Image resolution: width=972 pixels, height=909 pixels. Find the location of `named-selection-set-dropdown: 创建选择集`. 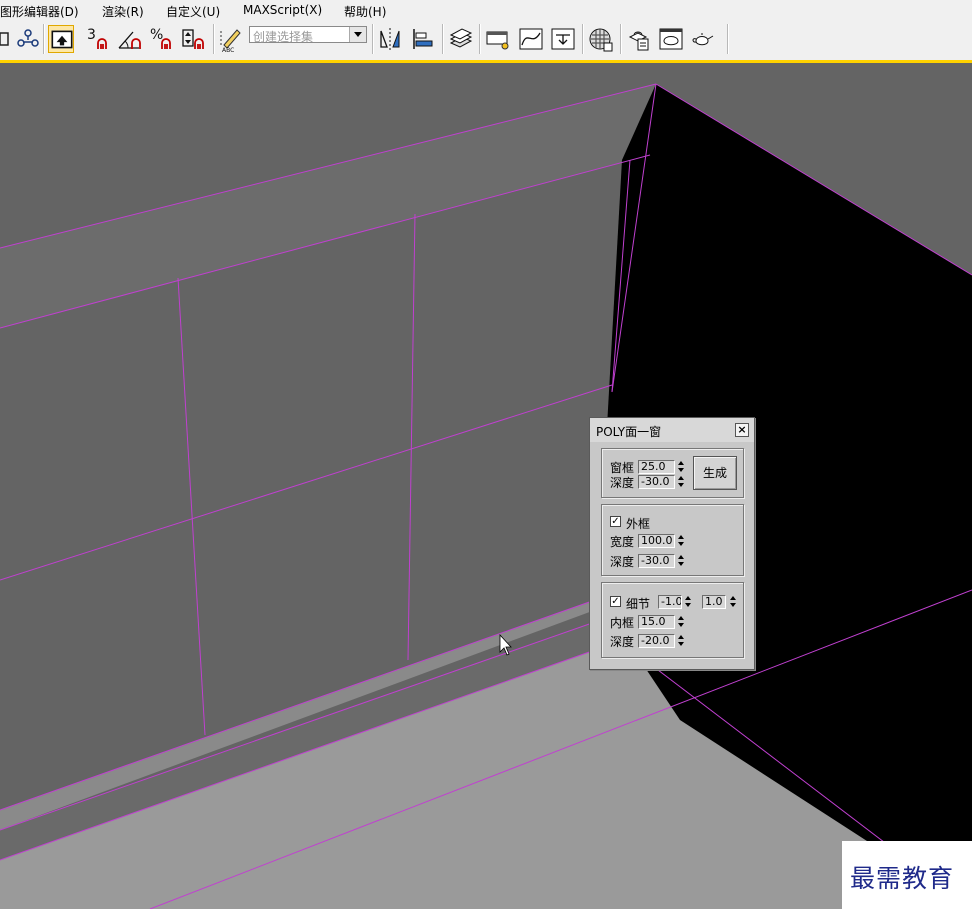

named-selection-set-dropdown: 创建选择集 is located at coordinates (308, 35).